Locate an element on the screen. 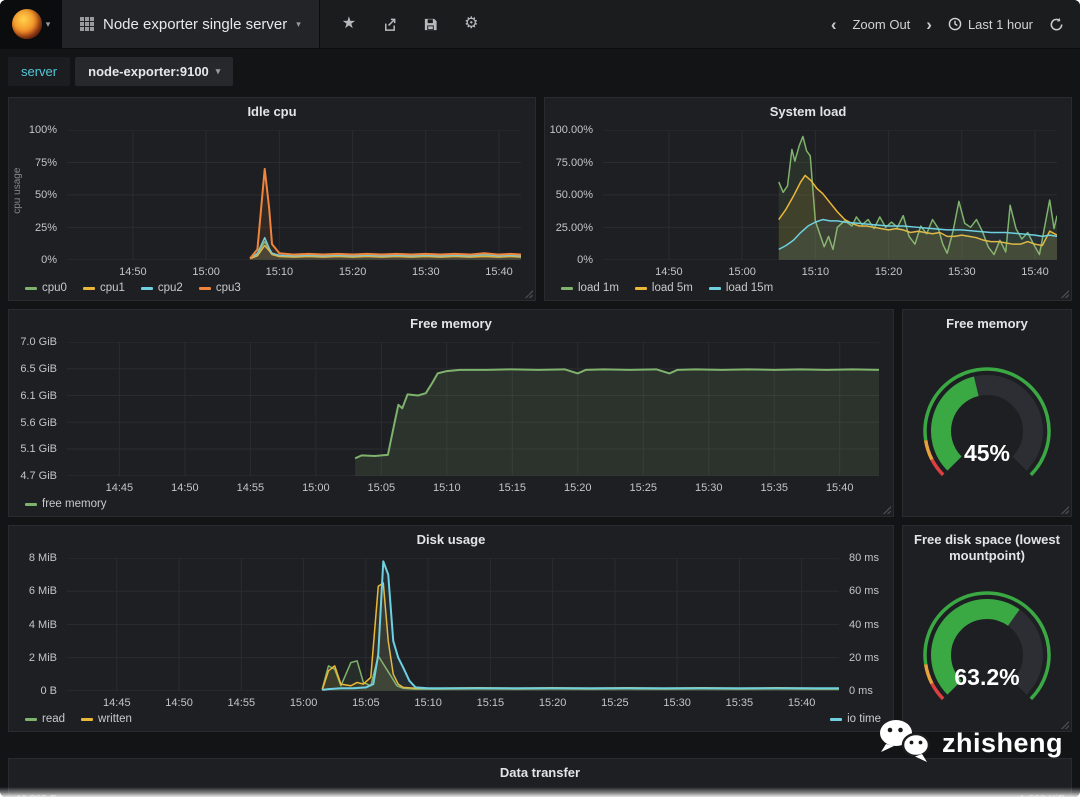  y-tick-label: 25% is located at coordinates (45, 227).